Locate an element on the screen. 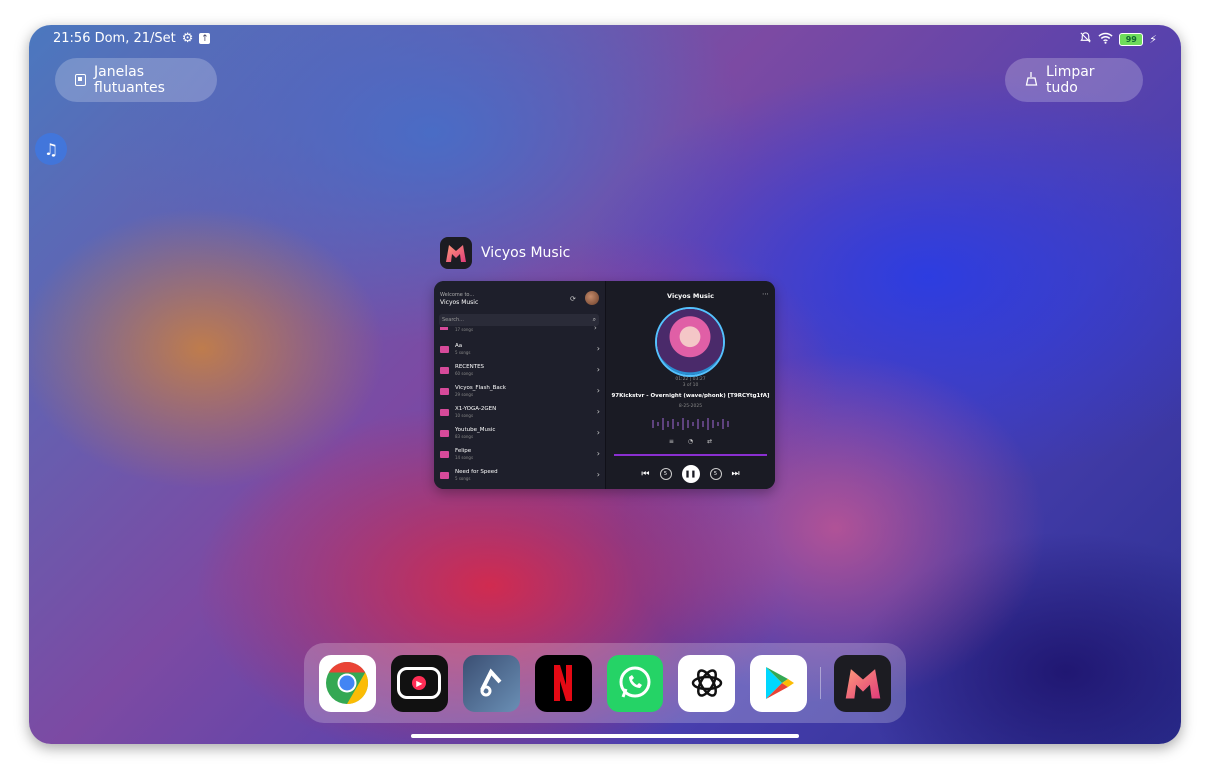  rewind-5-button: 5 is located at coordinates (665, 474).